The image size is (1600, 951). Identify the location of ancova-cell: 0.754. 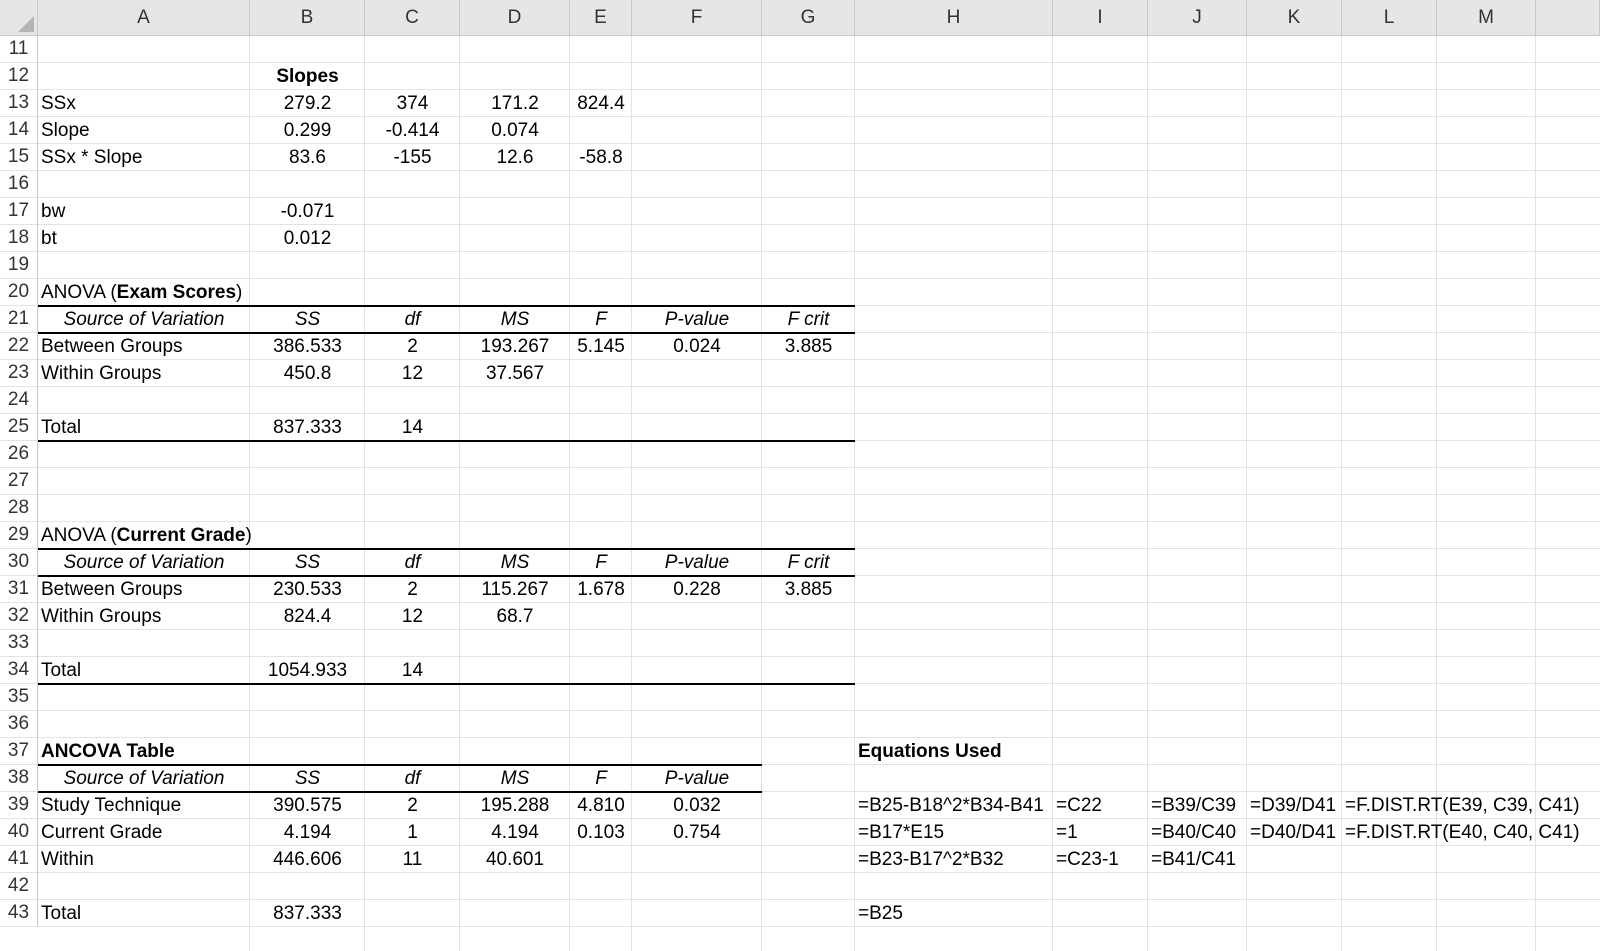
(697, 832).